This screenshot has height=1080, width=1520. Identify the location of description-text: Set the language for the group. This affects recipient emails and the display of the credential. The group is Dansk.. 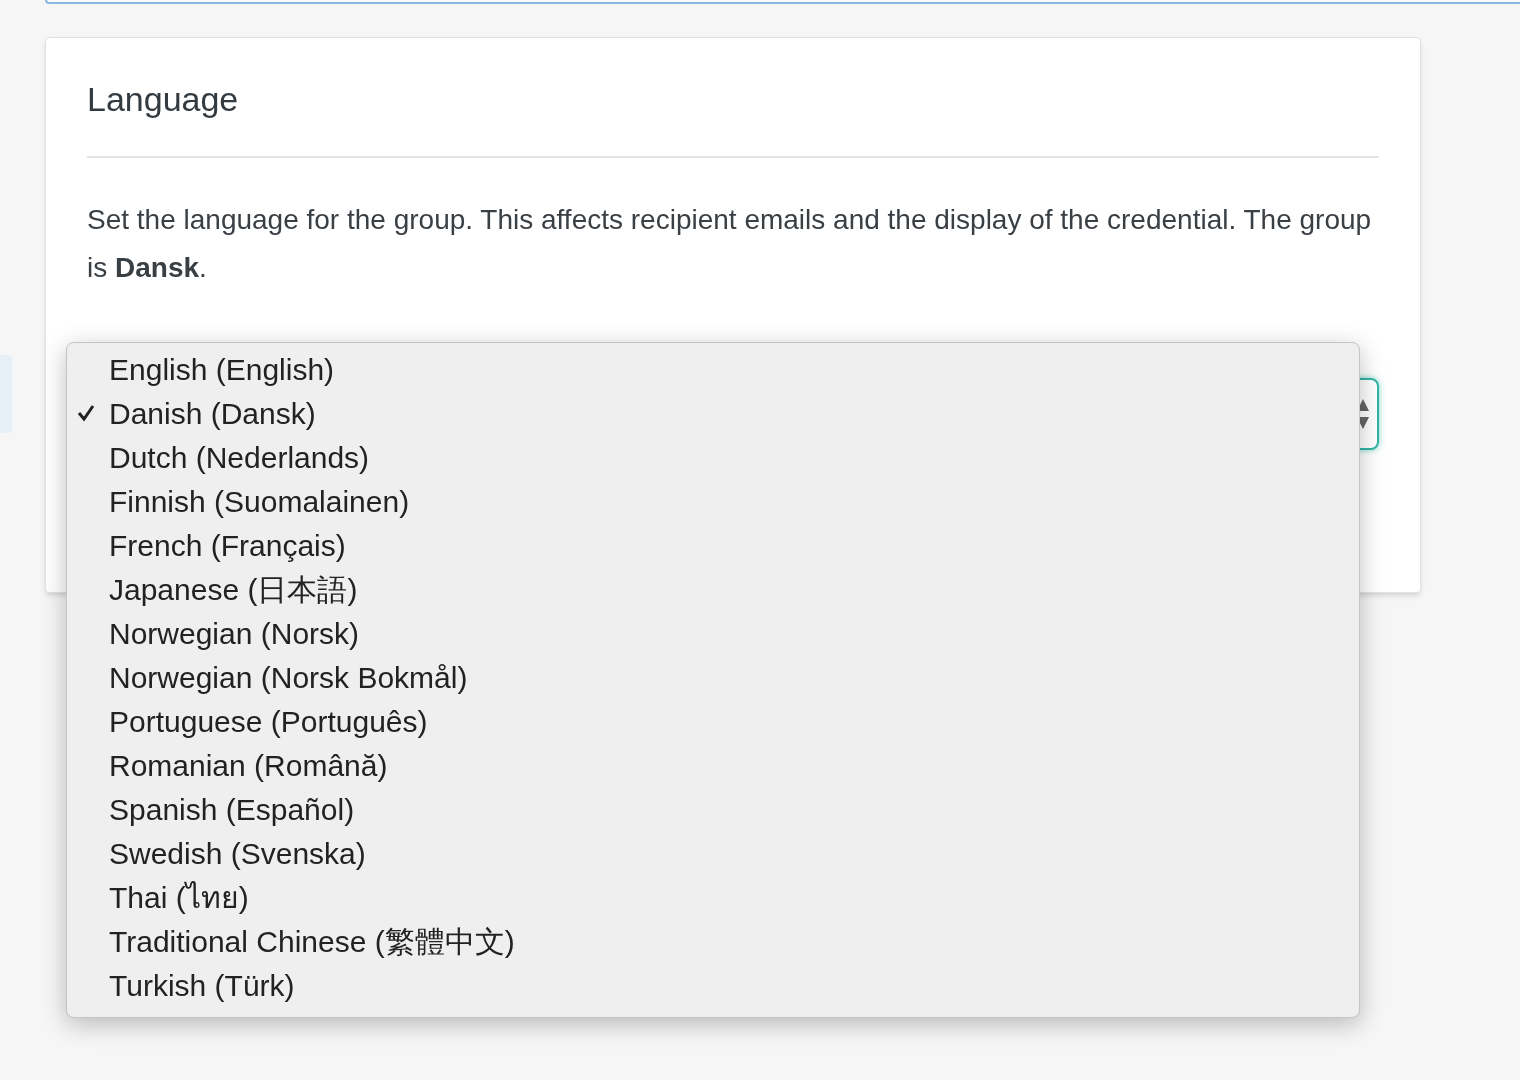
(730, 244).